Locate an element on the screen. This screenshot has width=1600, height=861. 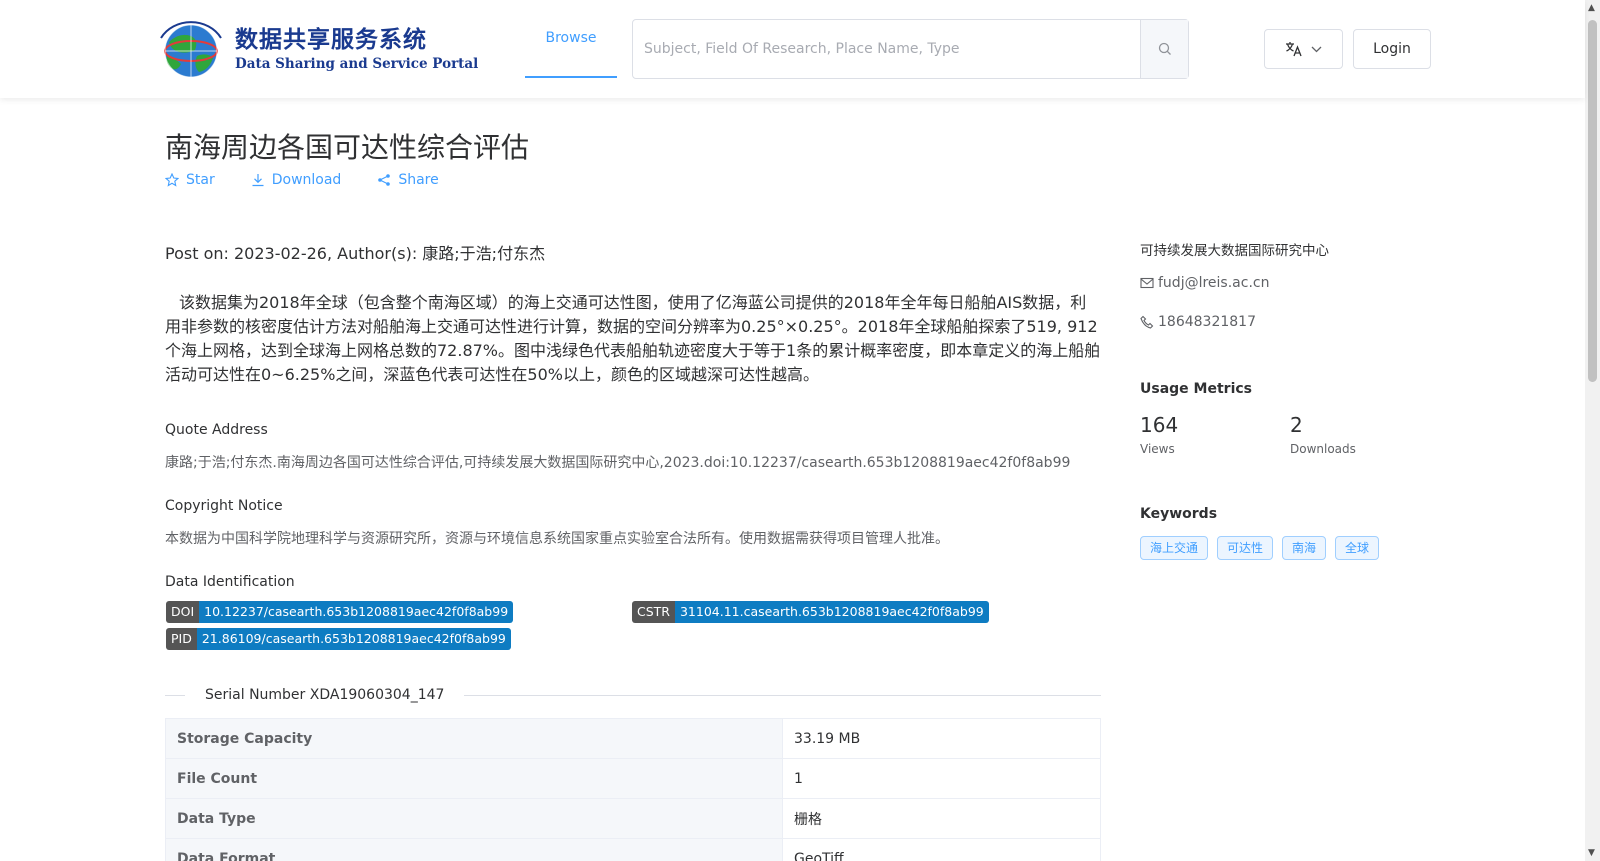
nav-browse-tab: Browse is located at coordinates (571, 39).